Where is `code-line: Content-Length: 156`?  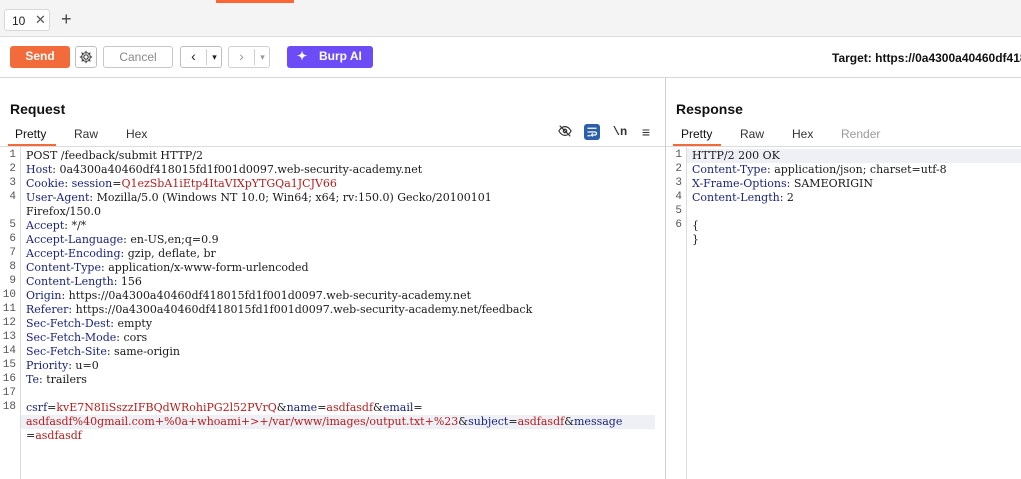
code-line: Content-Length: 156 is located at coordinates (84, 281).